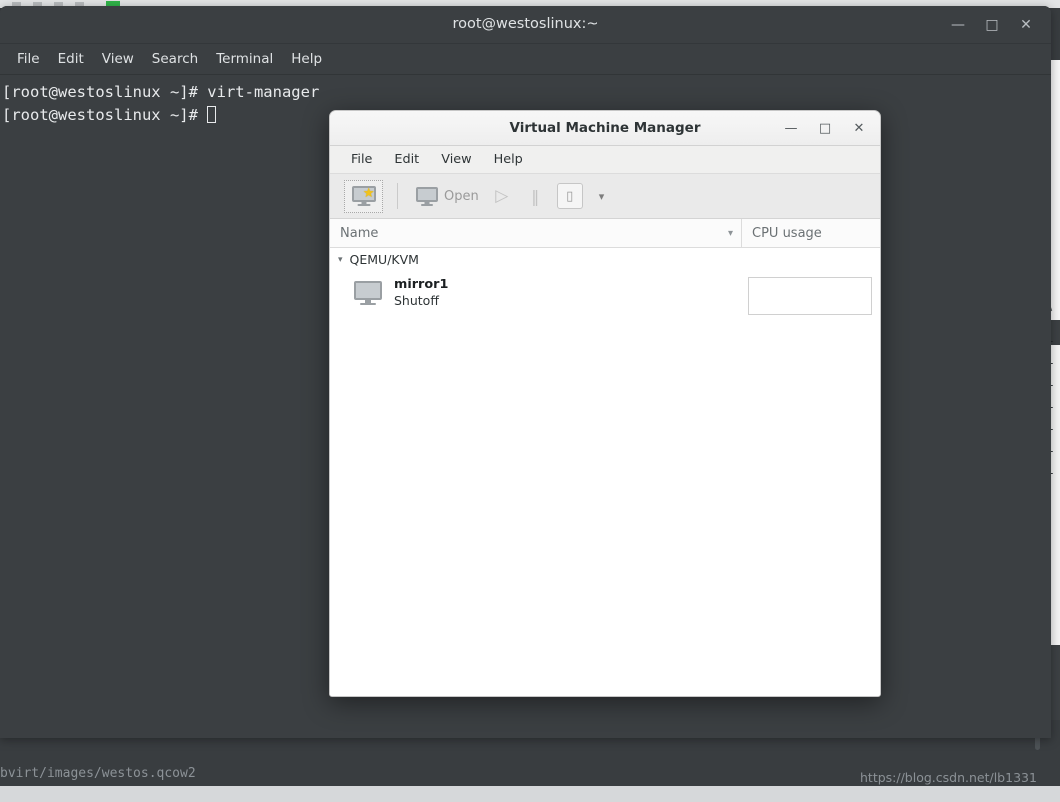 Image resolution: width=1060 pixels, height=802 pixels. Describe the element at coordinates (340, 259) in the screenshot. I see `triangle-down-icon: ▾` at that location.